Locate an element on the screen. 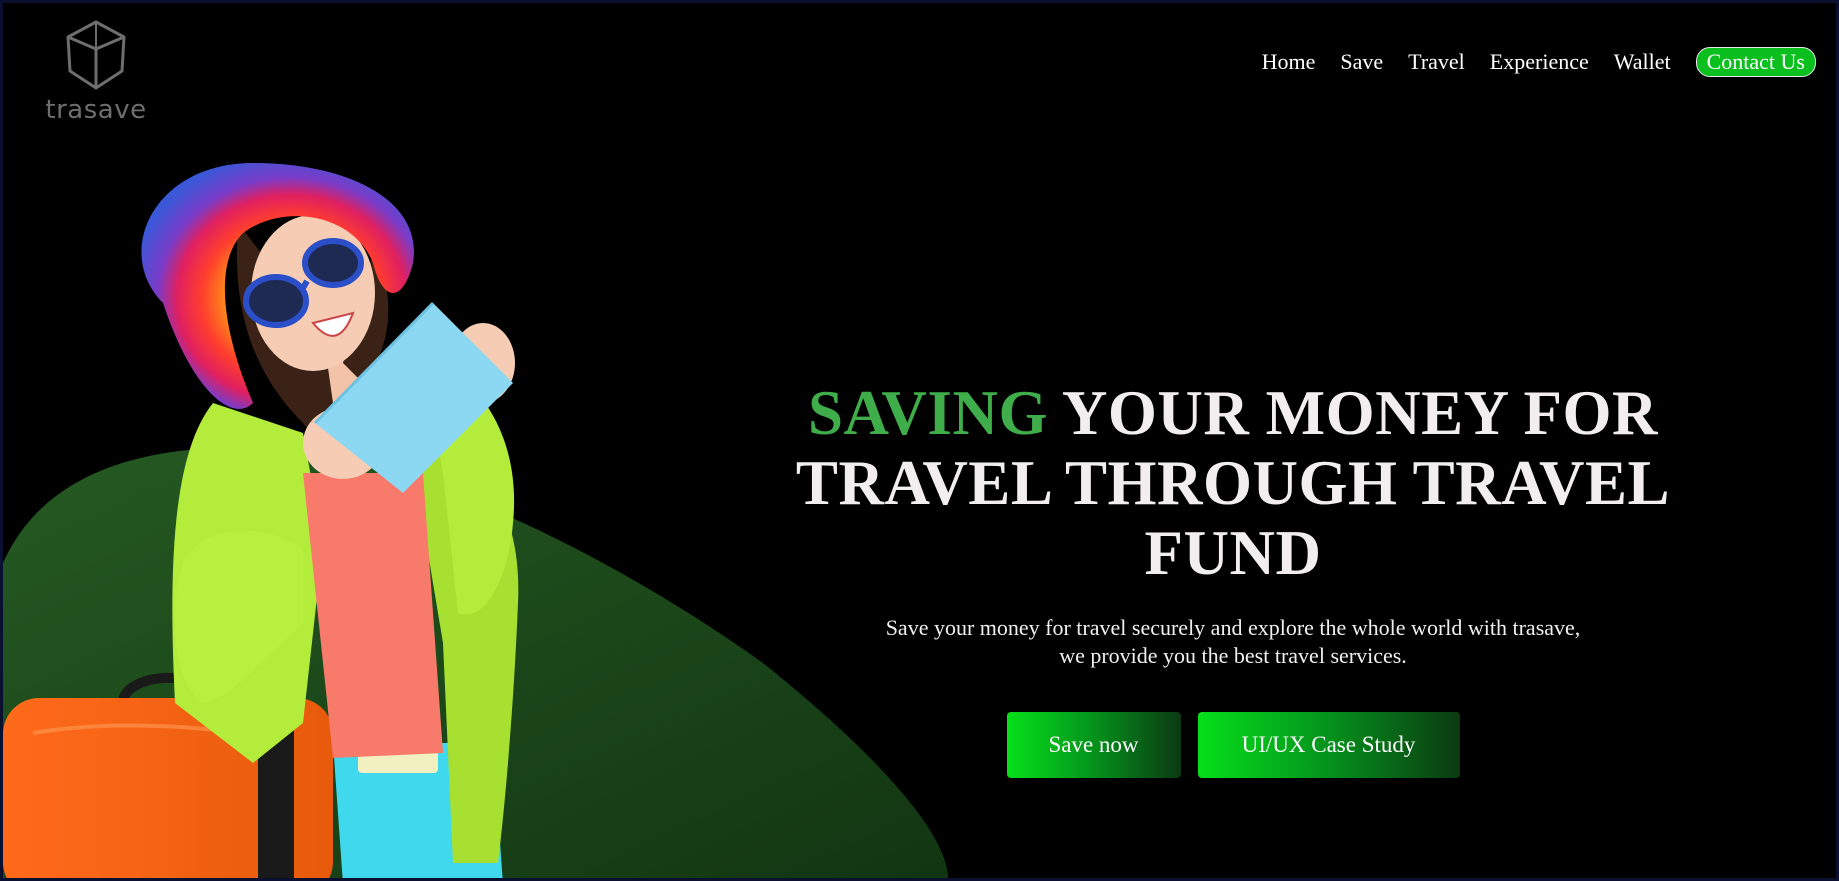  nav-item-home: Home is located at coordinates (1289, 62).